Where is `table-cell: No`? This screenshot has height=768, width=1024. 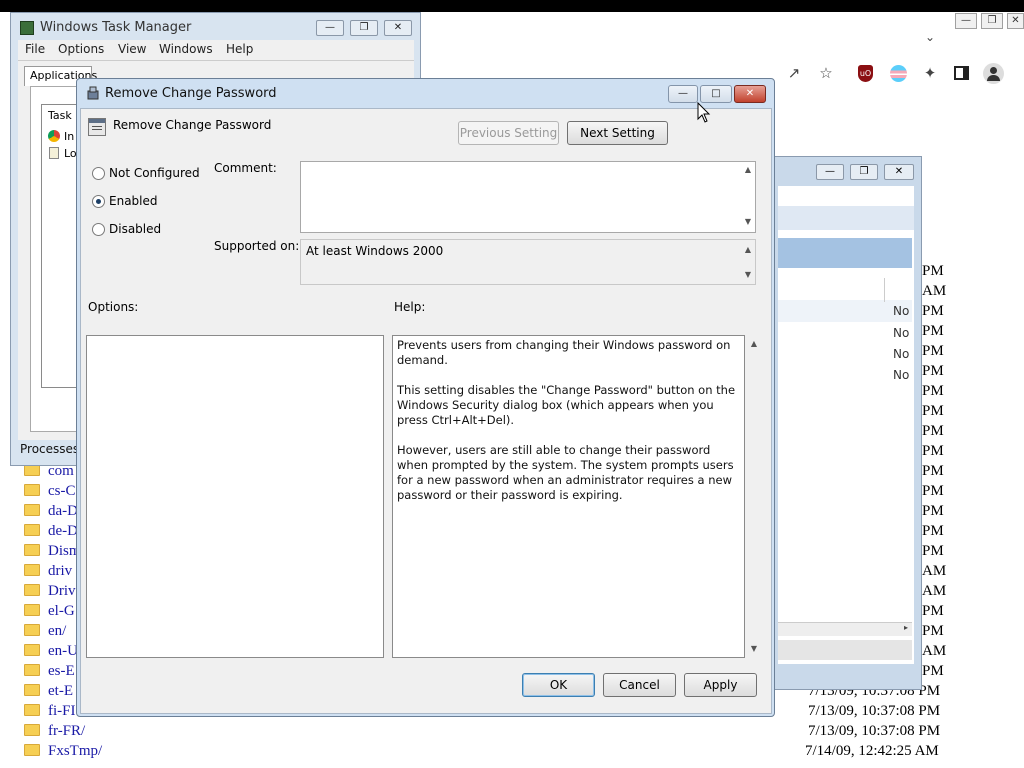 table-cell: No is located at coordinates (901, 311).